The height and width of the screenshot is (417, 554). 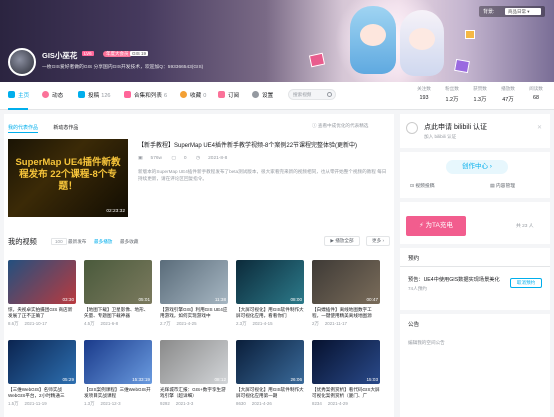 I want to click on publish-date: 2021-4-25, so click(x=186, y=323).